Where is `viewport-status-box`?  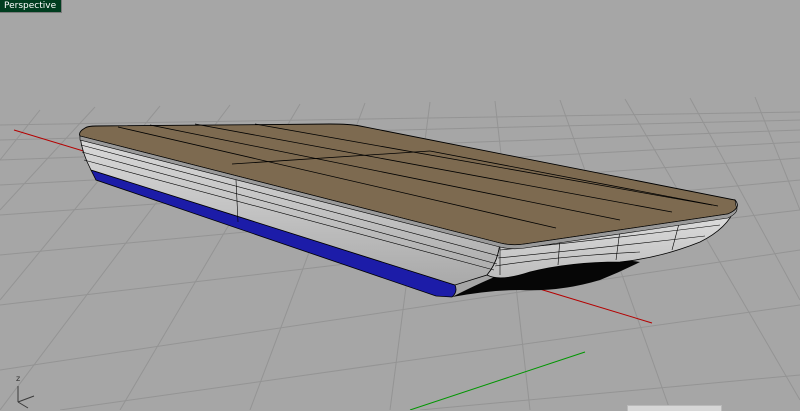 viewport-status-box is located at coordinates (674, 408).